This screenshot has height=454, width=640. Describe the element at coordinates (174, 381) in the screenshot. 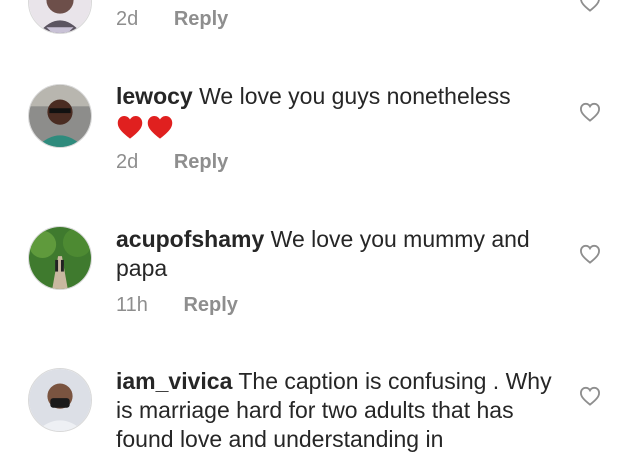

I see `comment-username: iam_vivica` at that location.